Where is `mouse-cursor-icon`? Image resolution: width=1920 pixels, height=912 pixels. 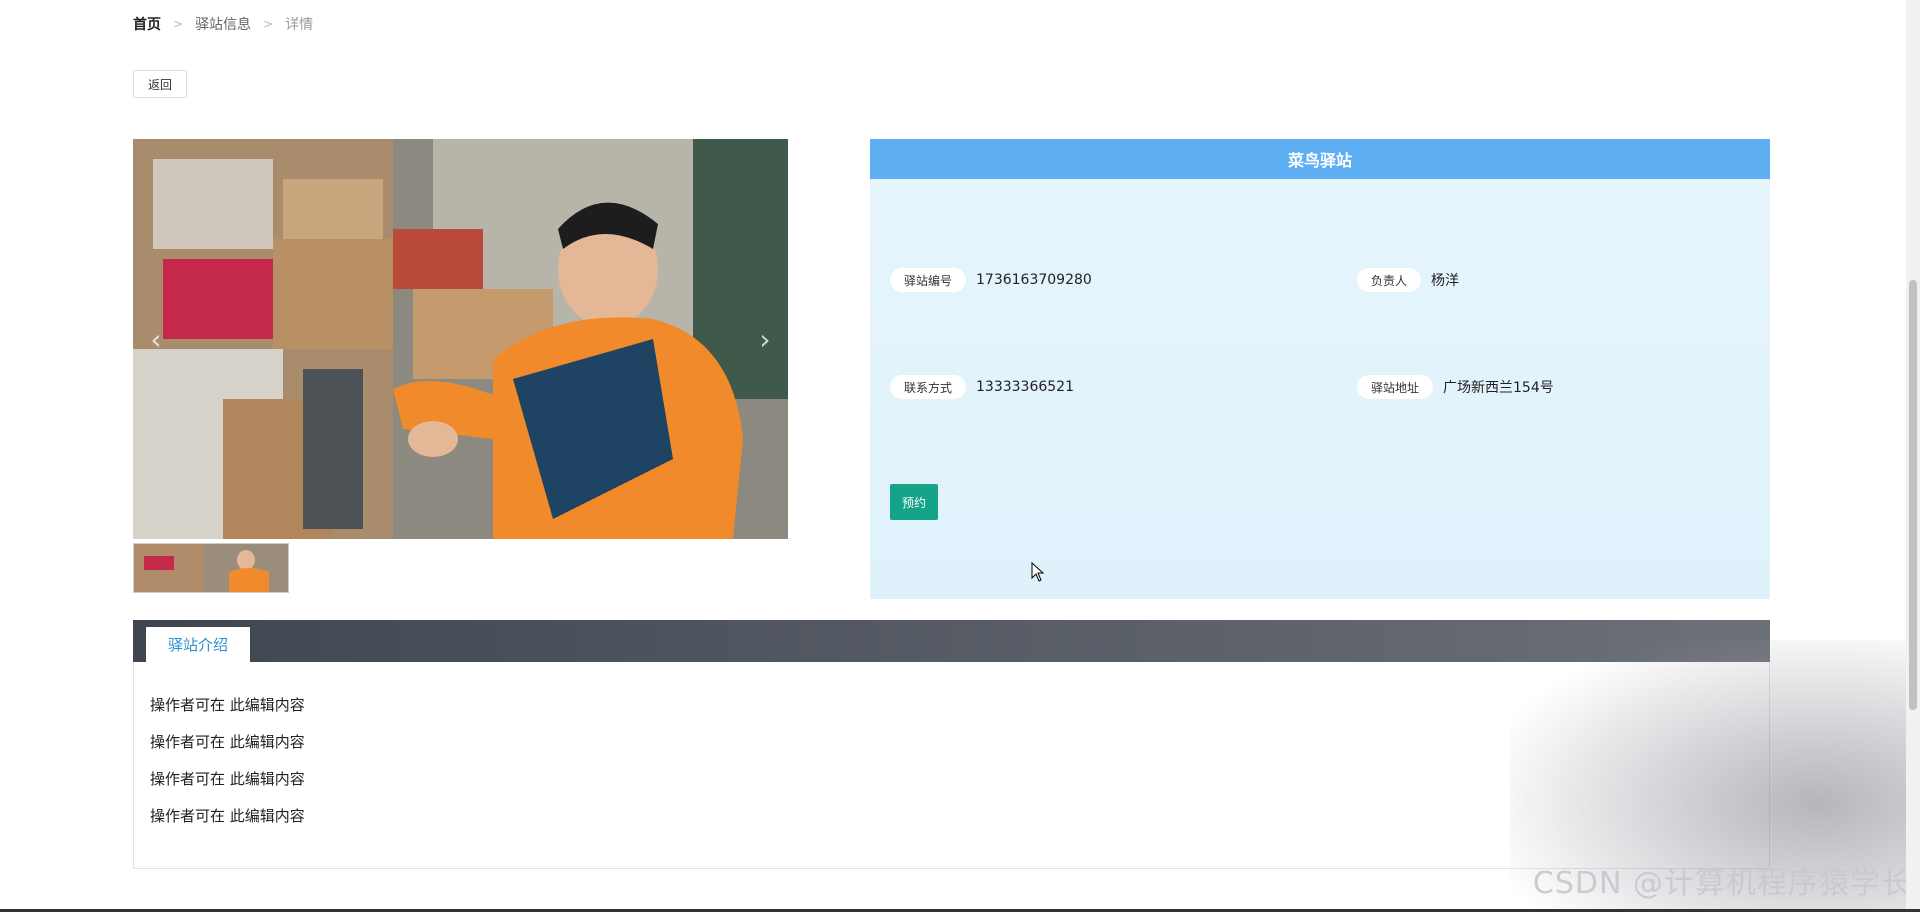
mouse-cursor-icon is located at coordinates (1038, 572).